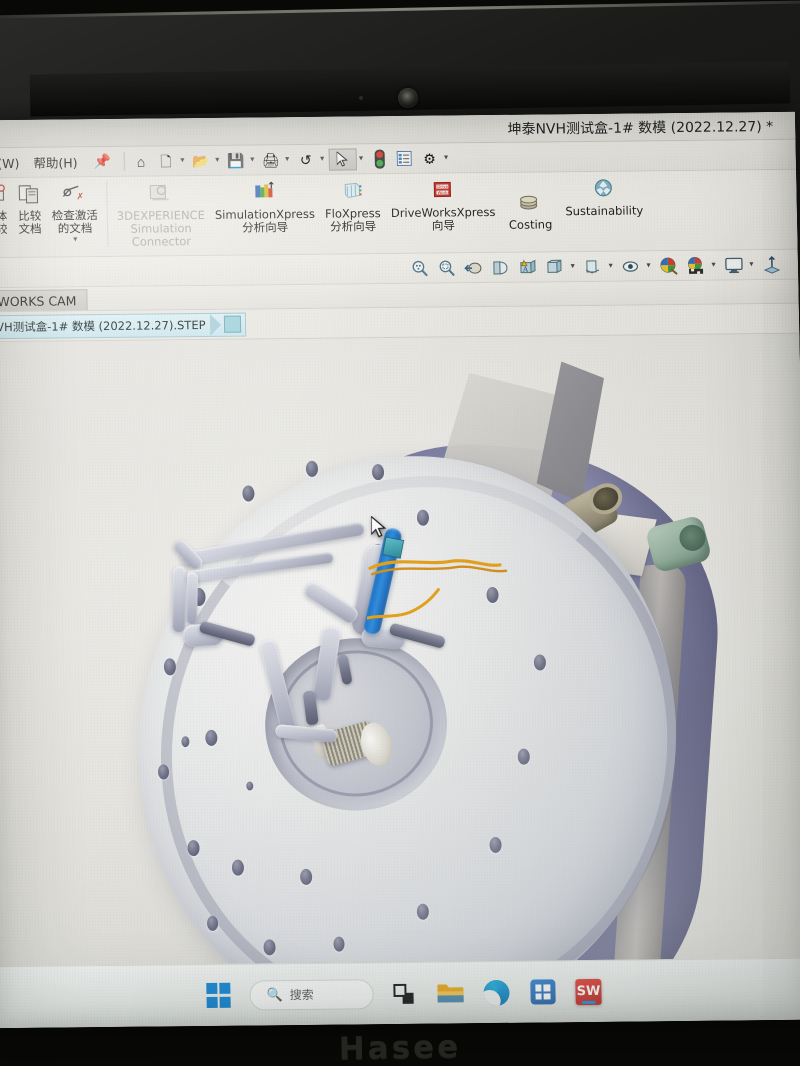  What do you see at coordinates (352, 207) in the screenshot?
I see `floxpress-wizard-button: FloXpress 分析向导` at bounding box center [352, 207].